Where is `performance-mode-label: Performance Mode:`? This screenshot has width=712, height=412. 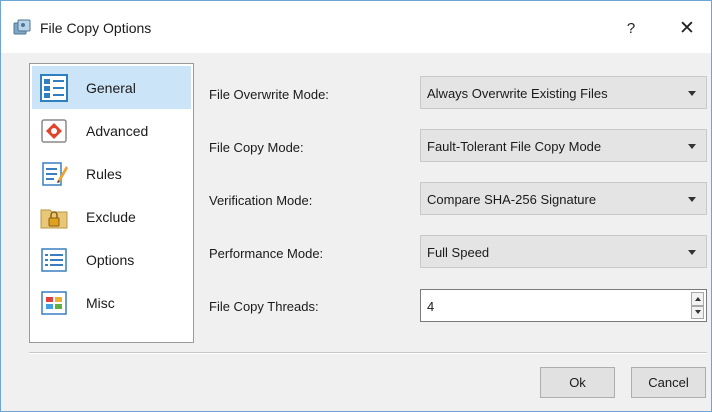
performance-mode-label: Performance Mode: is located at coordinates (266, 253).